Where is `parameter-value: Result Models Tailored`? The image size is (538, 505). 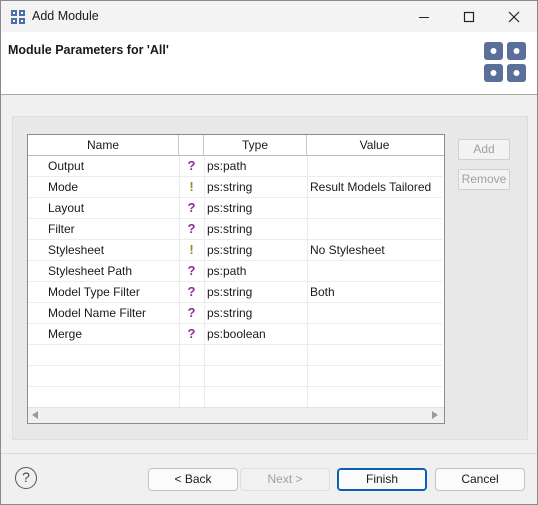 parameter-value: Result Models Tailored is located at coordinates (376, 187).